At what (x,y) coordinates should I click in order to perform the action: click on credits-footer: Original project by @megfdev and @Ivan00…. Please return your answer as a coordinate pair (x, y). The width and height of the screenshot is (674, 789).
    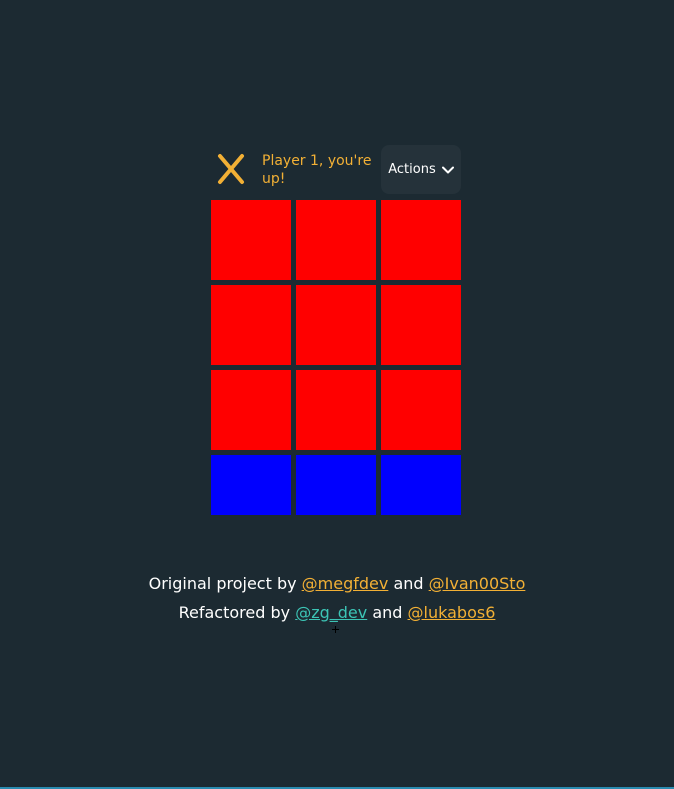
    Looking at the image, I should click on (337, 601).